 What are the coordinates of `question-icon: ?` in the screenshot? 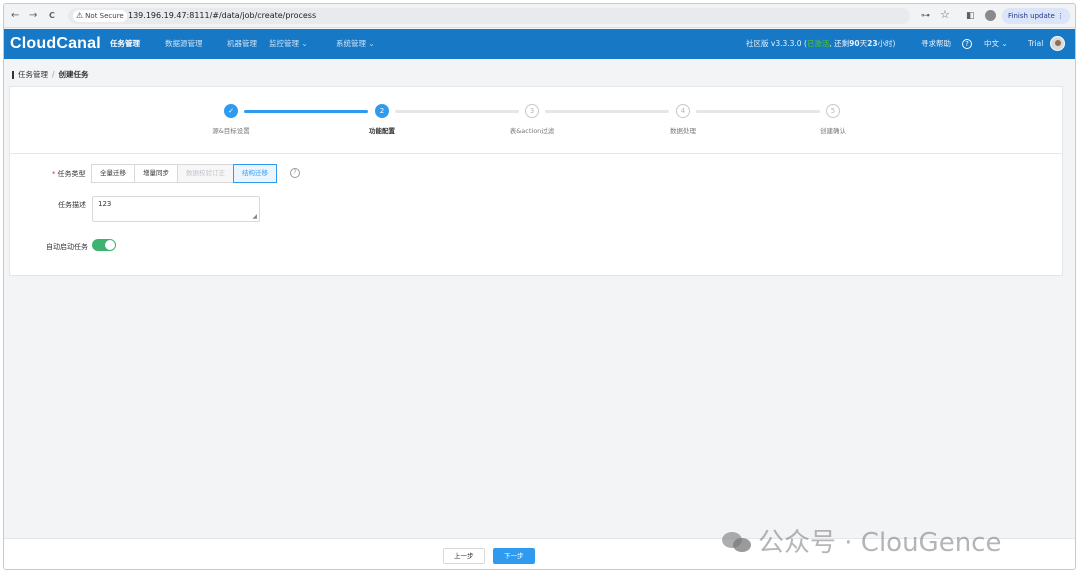 It's located at (967, 44).